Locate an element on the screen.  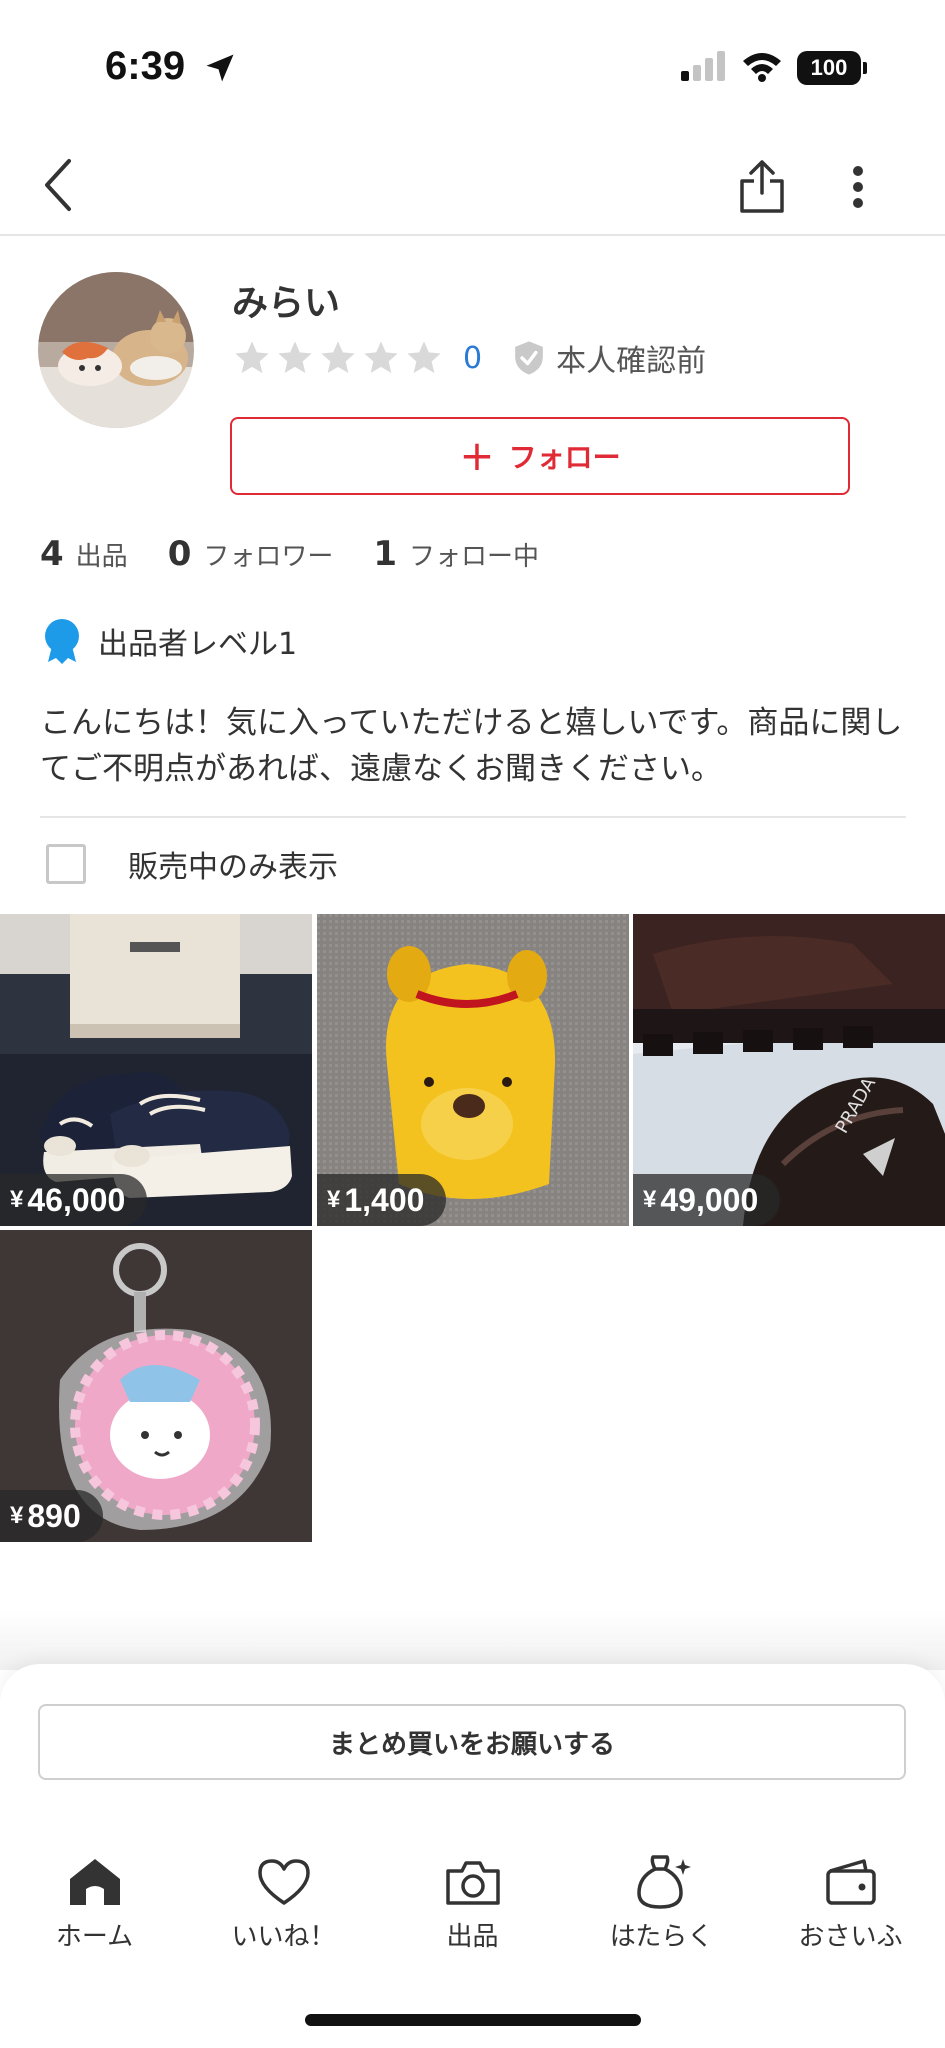
stat-label: フォロー中 is located at coordinates (474, 557).